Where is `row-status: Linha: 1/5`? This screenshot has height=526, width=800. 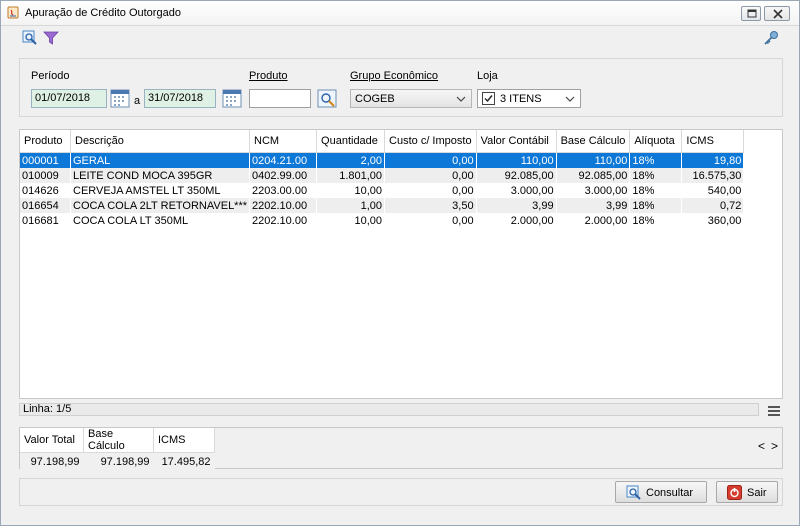 row-status: Linha: 1/5 is located at coordinates (389, 409).